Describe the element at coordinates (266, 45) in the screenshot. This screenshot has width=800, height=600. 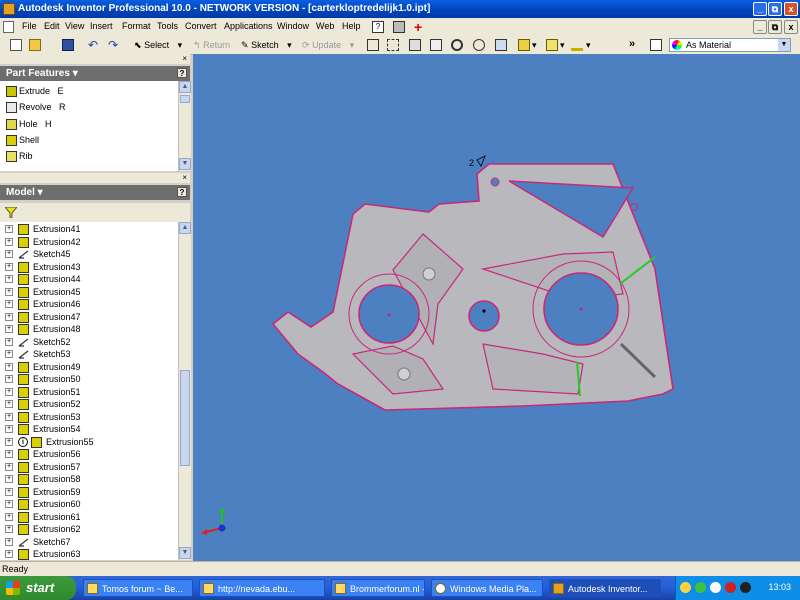
I see `sketch-button: ✎ Sketch ▾` at that location.